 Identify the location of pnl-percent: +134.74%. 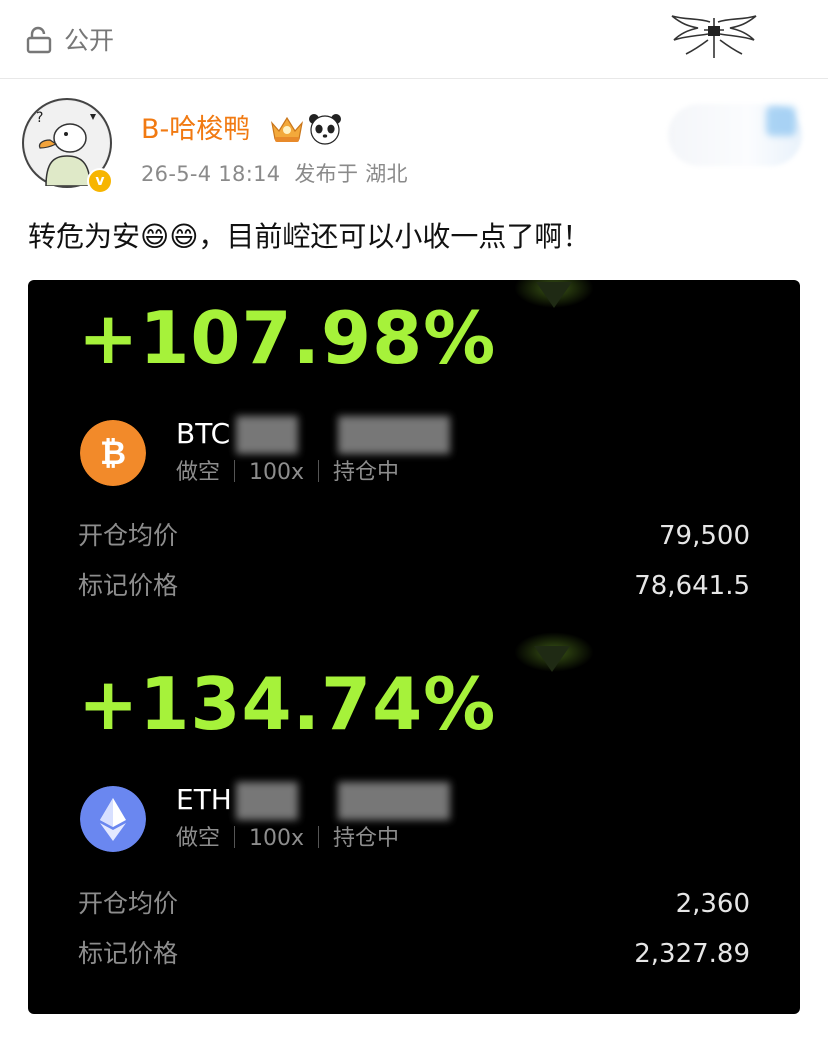
(287, 704).